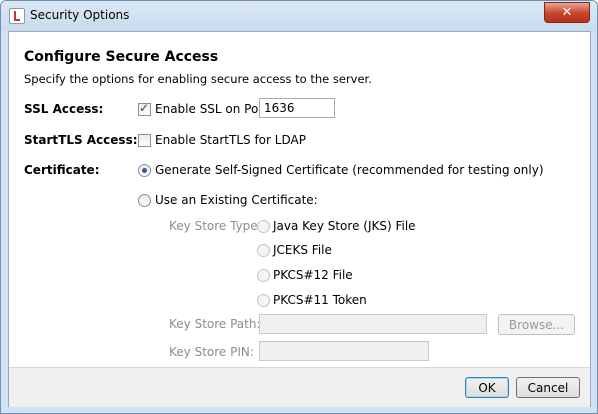 The height and width of the screenshot is (414, 598). What do you see at coordinates (297, 108) in the screenshot?
I see `ssl-port-field: 1636` at bounding box center [297, 108].